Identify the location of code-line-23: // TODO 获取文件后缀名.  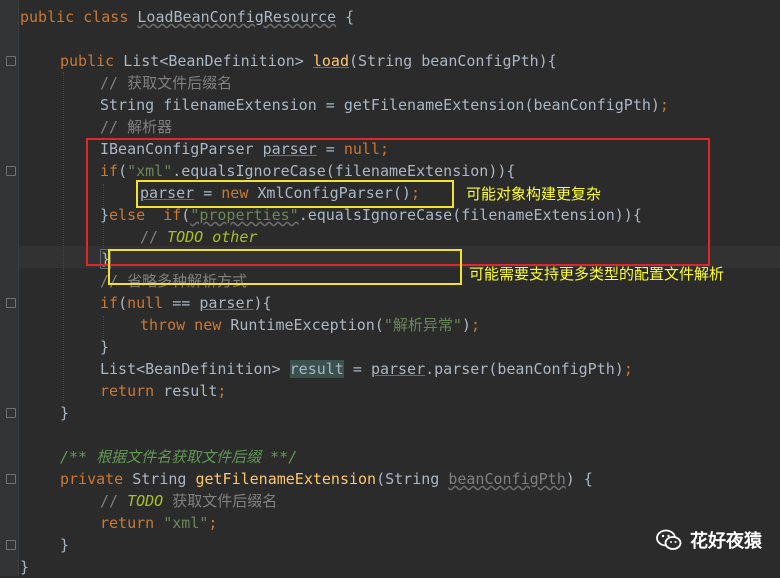
(189, 501).